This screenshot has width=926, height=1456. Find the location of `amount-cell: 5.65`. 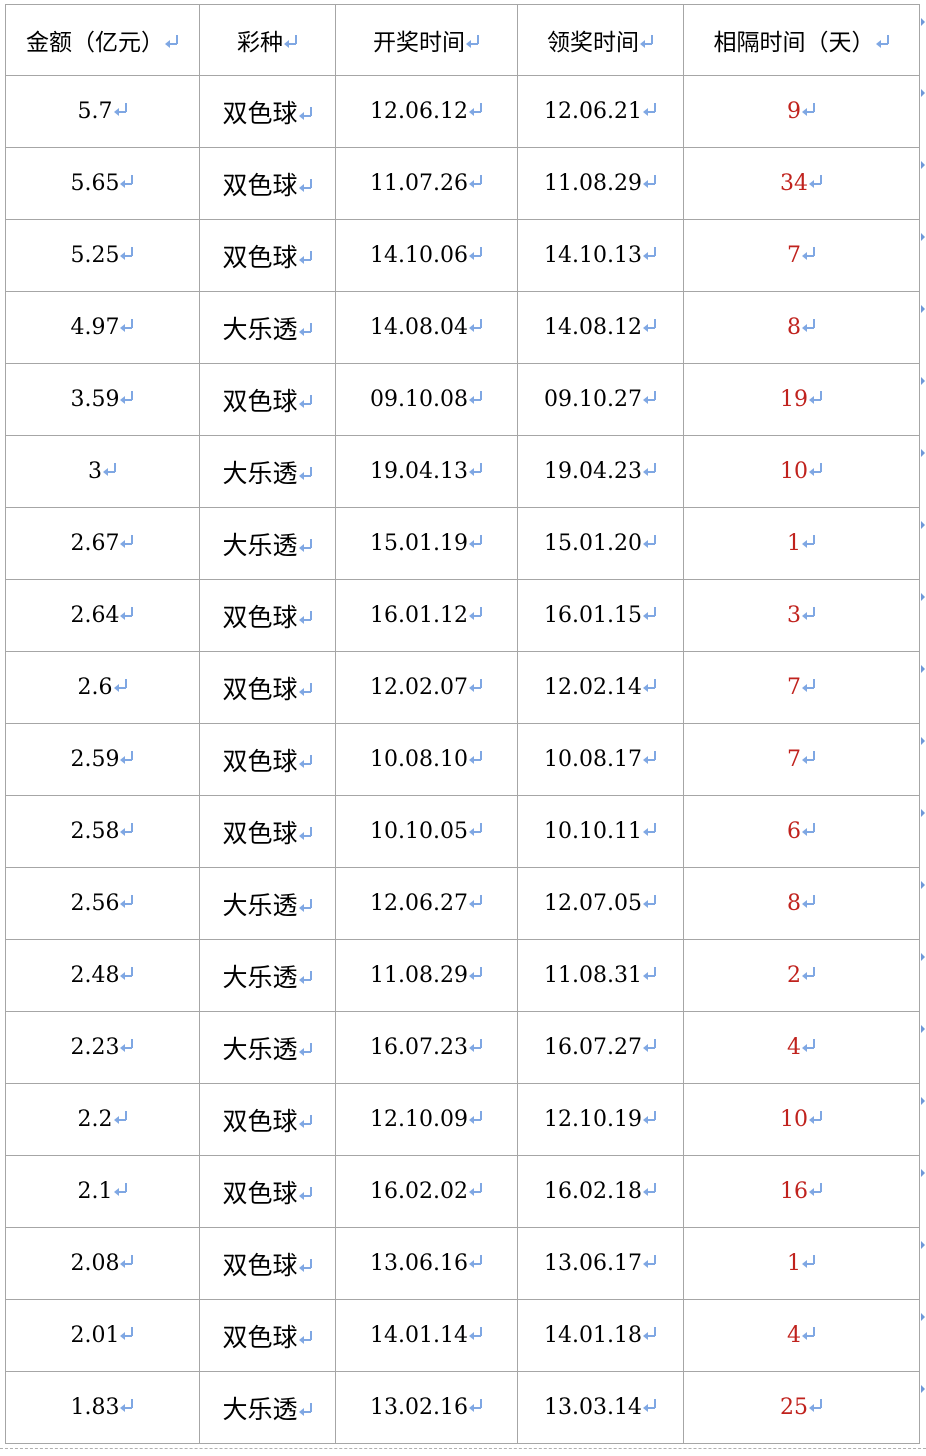

amount-cell: 5.65 is located at coordinates (102, 183).